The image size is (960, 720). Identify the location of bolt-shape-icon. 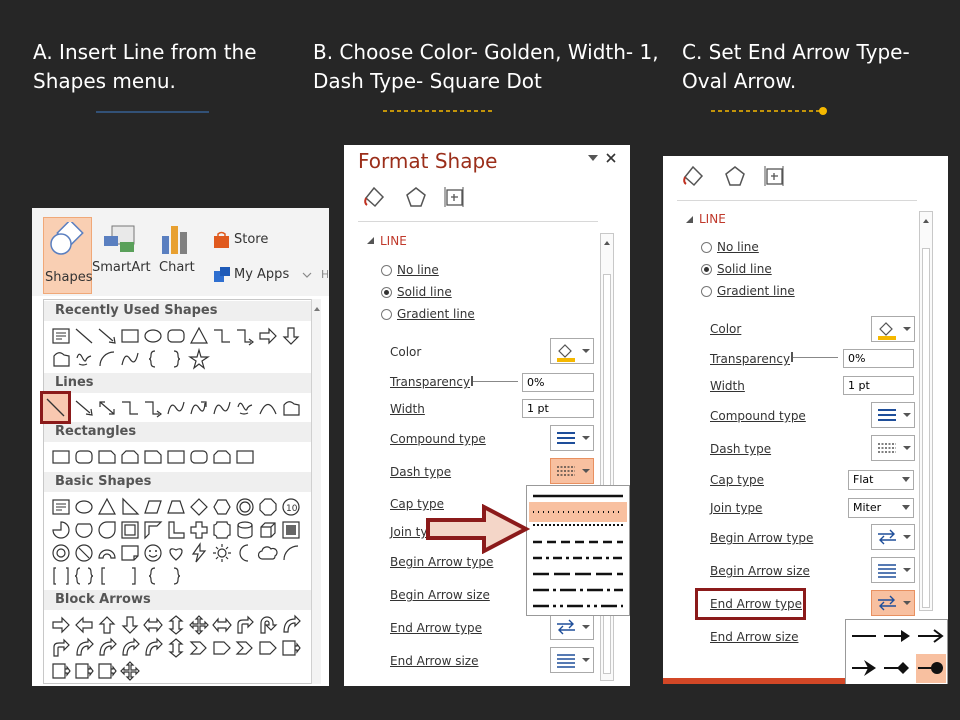
(199, 553).